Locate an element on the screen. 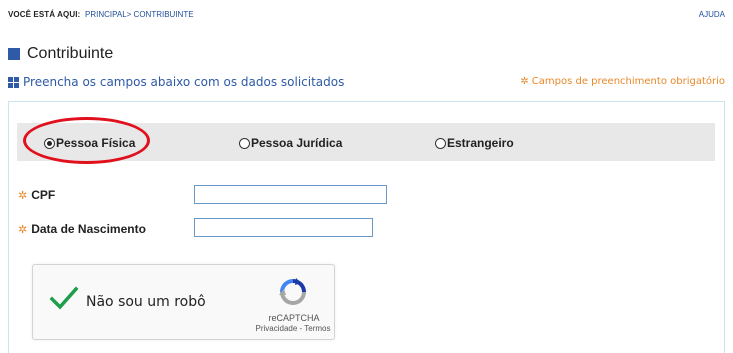  required-note-text: Campos de preenchimento obrigatório is located at coordinates (628, 81).